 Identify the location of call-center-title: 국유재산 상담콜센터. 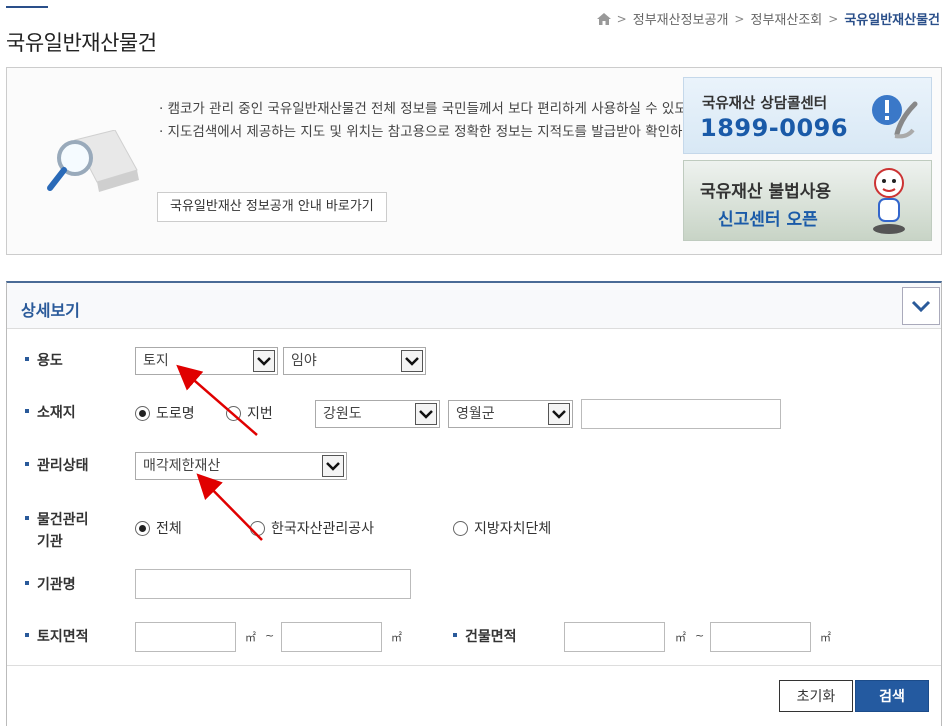
(765, 104).